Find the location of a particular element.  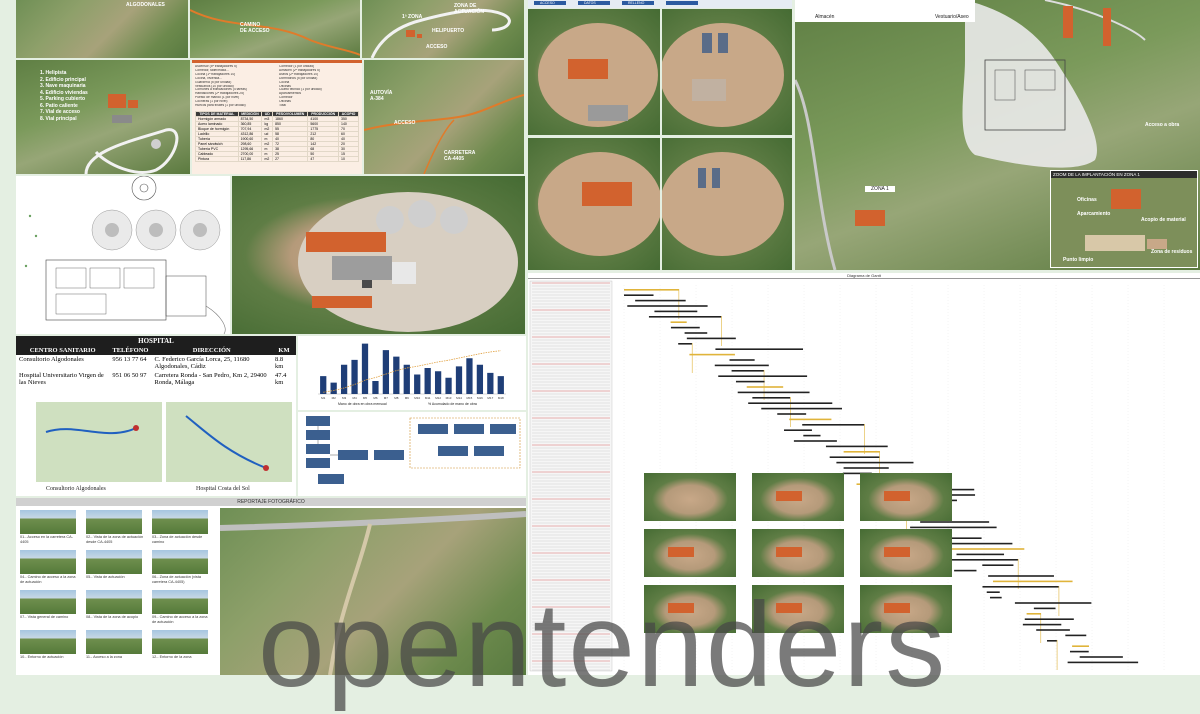

hospital-map-right is located at coordinates (229, 442).